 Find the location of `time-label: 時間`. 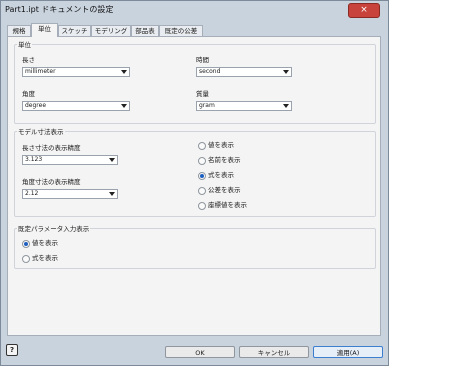

time-label: 時間 is located at coordinates (202, 60).